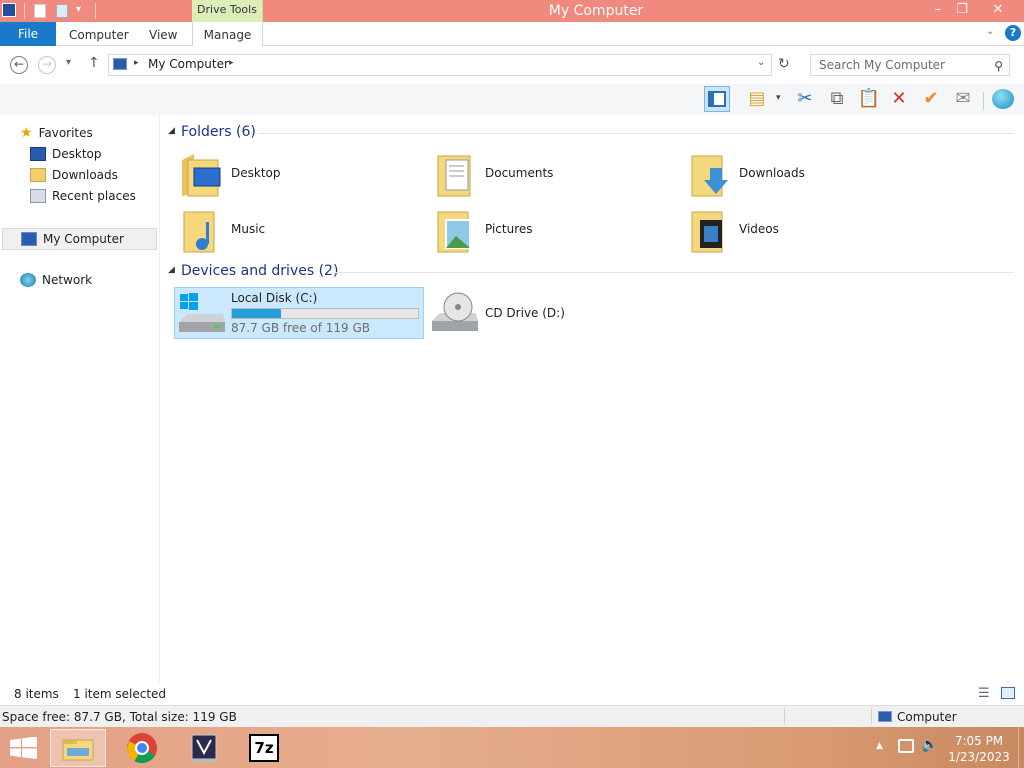  I want to click on sidebar-item-recent-places: Recent places, so click(83, 196).